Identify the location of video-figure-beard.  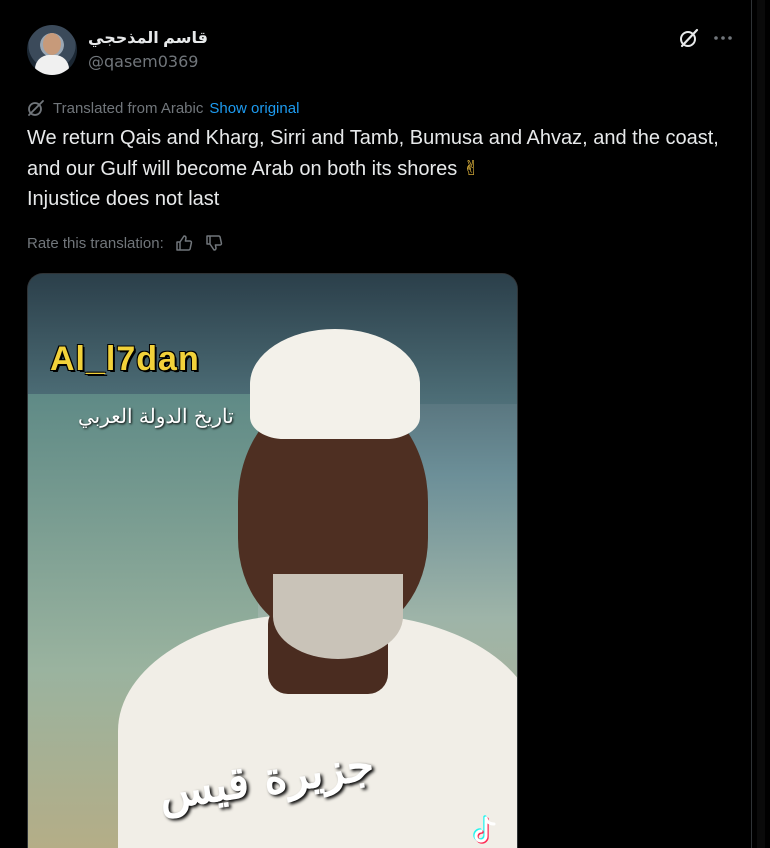
(338, 616).